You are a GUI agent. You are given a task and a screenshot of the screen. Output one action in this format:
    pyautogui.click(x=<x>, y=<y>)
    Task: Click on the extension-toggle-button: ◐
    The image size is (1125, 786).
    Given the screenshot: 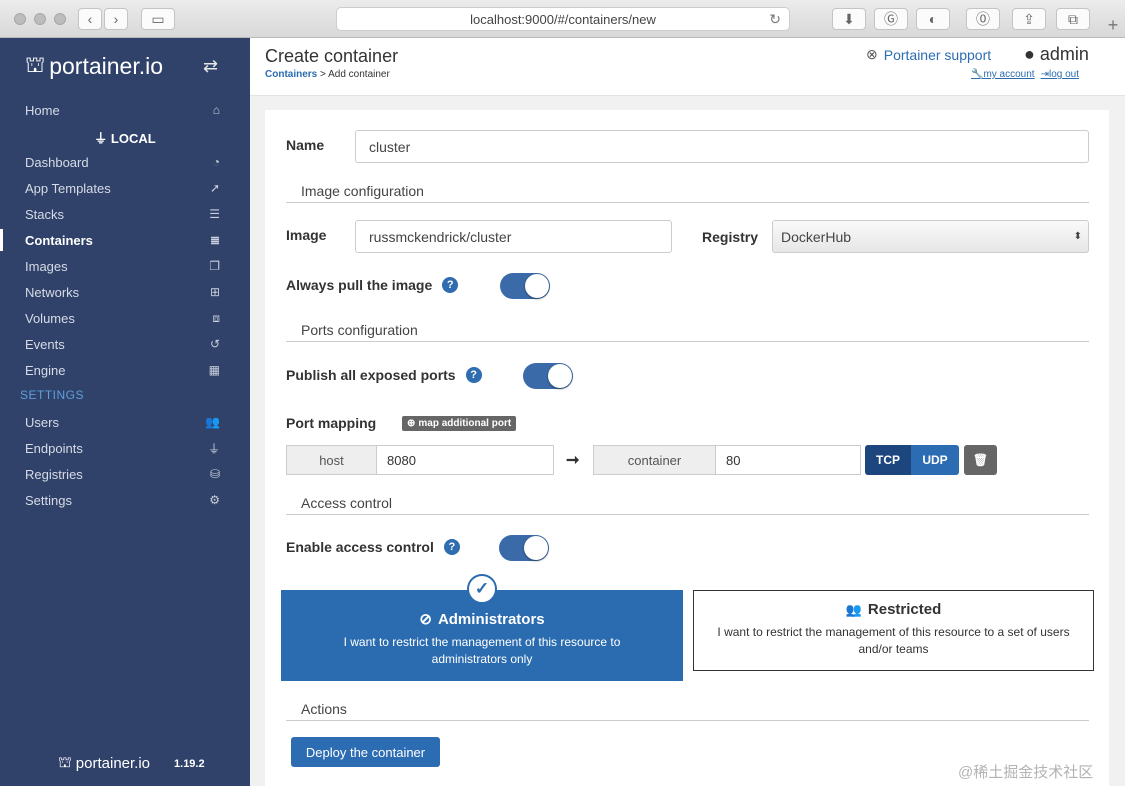 What is the action you would take?
    pyautogui.click(x=933, y=19)
    